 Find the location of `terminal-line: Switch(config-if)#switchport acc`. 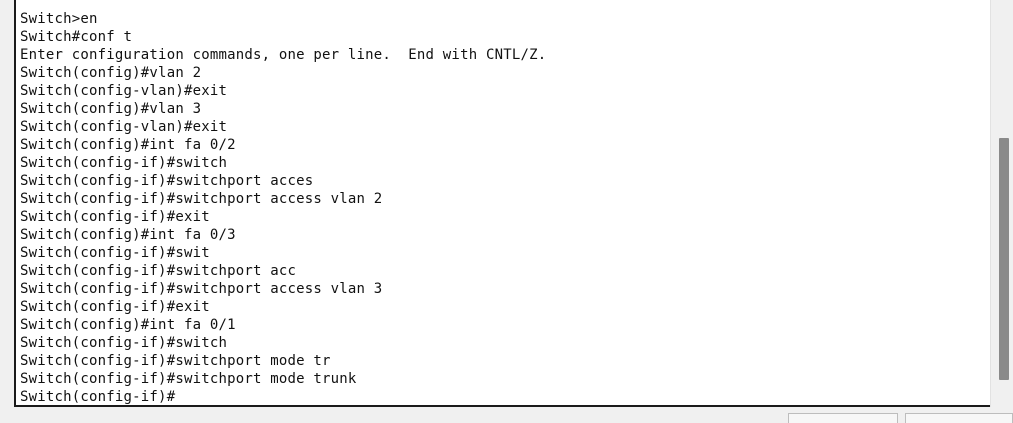

terminal-line: Switch(config-if)#switchport acc is located at coordinates (158, 271).